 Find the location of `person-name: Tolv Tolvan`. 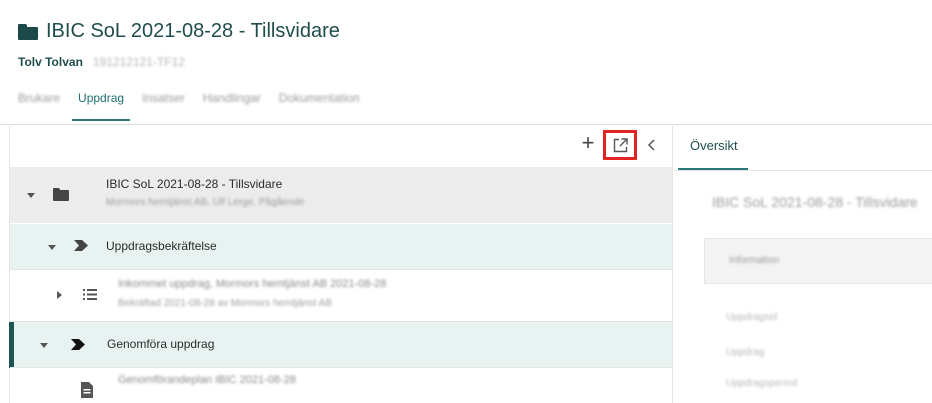

person-name: Tolv Tolvan is located at coordinates (50, 62).